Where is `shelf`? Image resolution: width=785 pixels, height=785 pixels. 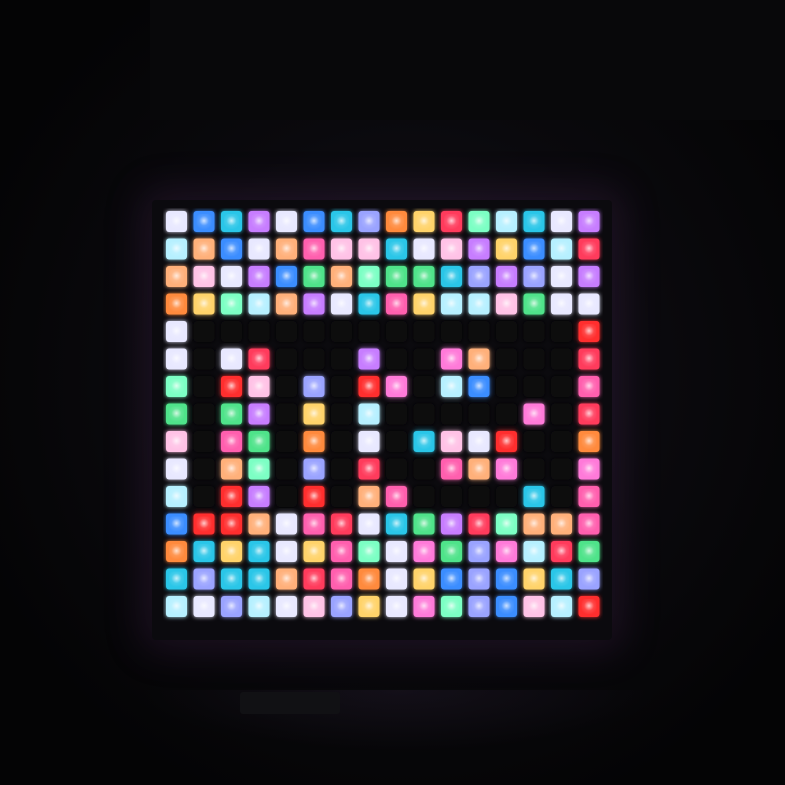
shelf is located at coordinates (290, 703).